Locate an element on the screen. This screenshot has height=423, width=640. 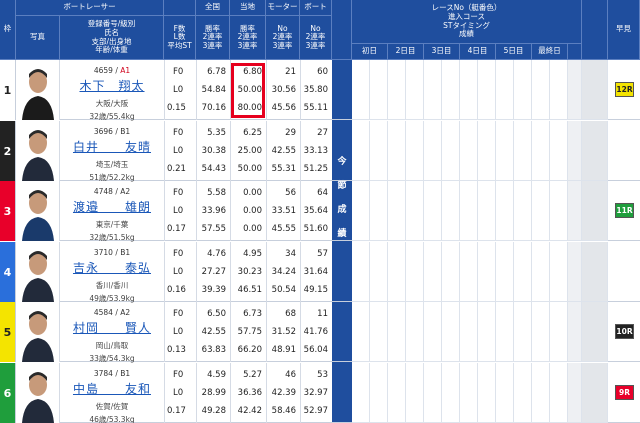
local-win-rate: 6.73 is located at coordinates (252, 314).